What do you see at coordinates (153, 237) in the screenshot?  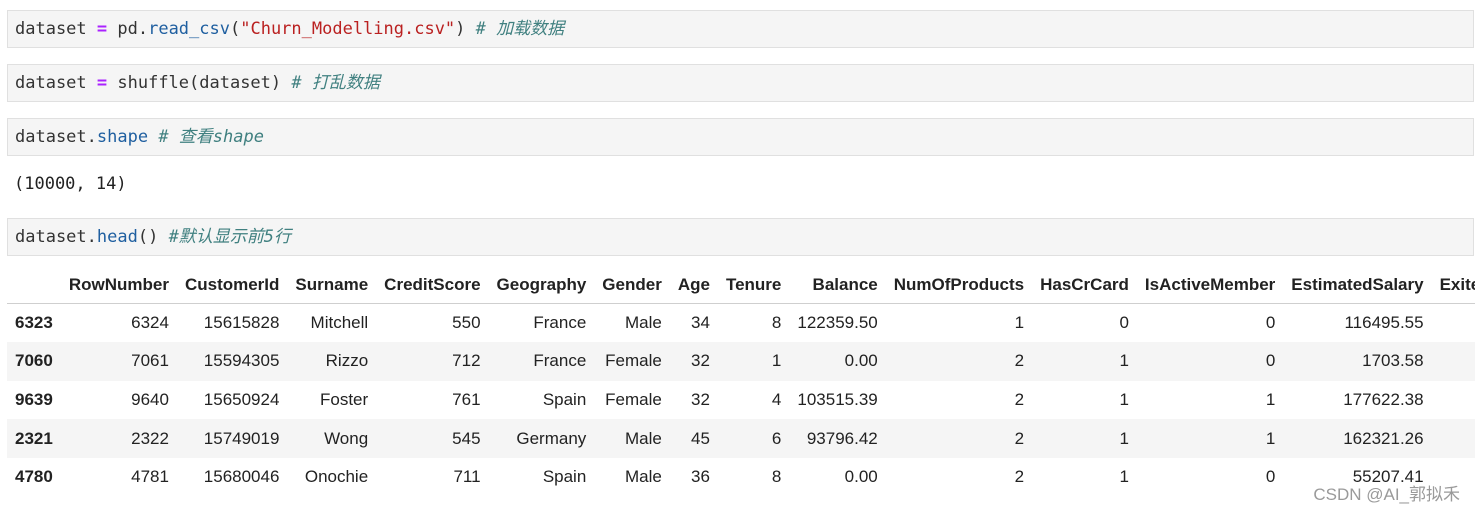 I see `code-text: ()` at bounding box center [153, 237].